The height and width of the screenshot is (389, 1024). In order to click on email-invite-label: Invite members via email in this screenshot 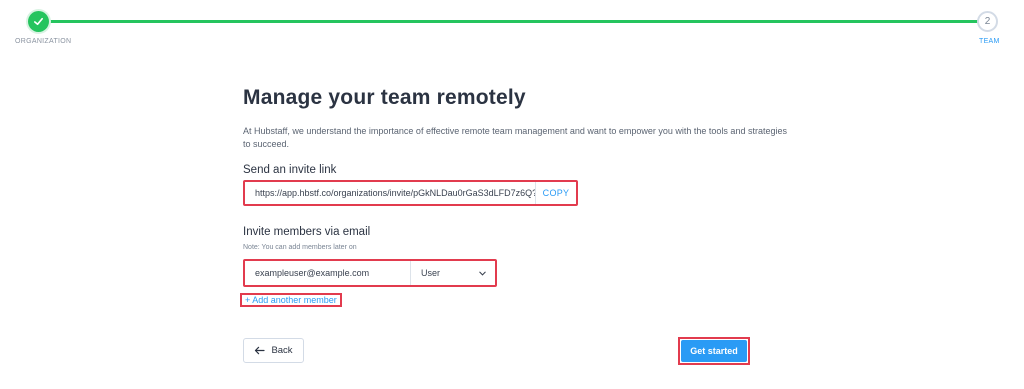, I will do `click(307, 232)`.